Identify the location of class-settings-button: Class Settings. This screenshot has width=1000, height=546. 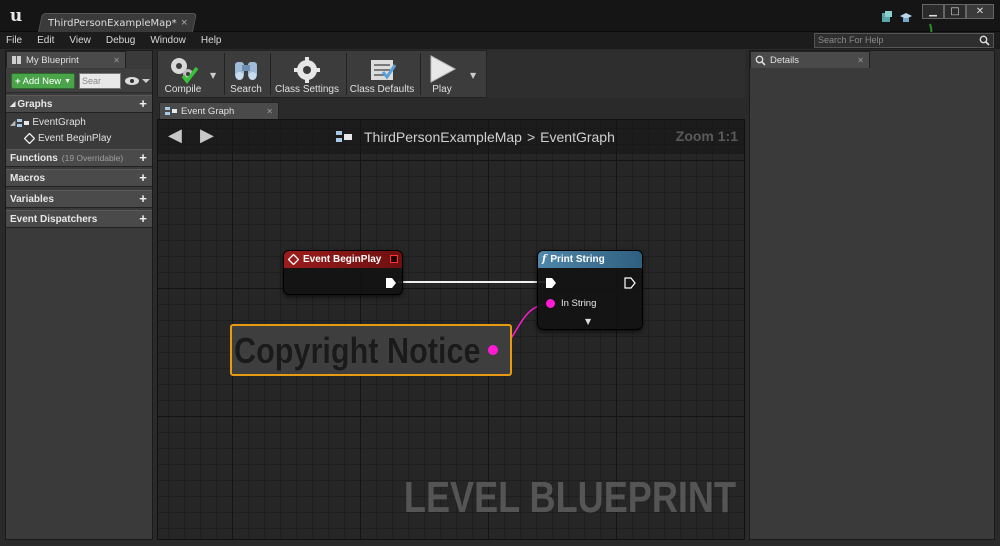
(307, 74).